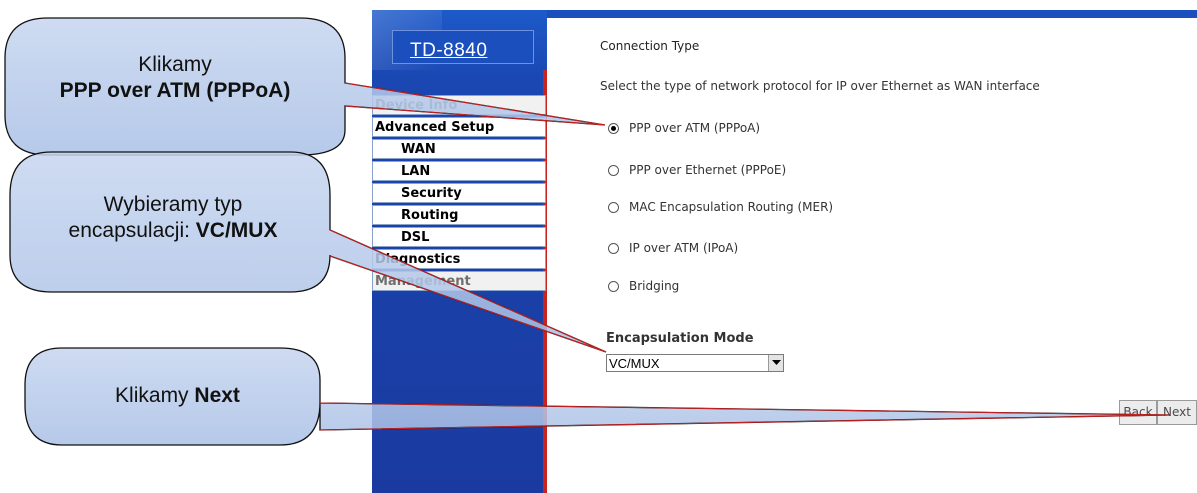  Describe the element at coordinates (731, 207) in the screenshot. I see `option-label: MAC Encapsulation Routing (MER)` at that location.